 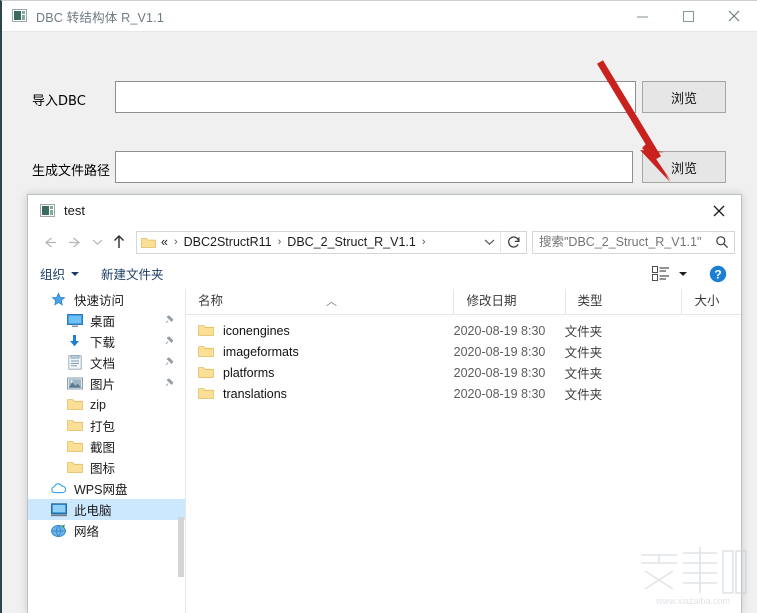 What do you see at coordinates (688, 16) in the screenshot?
I see `maximize-button` at bounding box center [688, 16].